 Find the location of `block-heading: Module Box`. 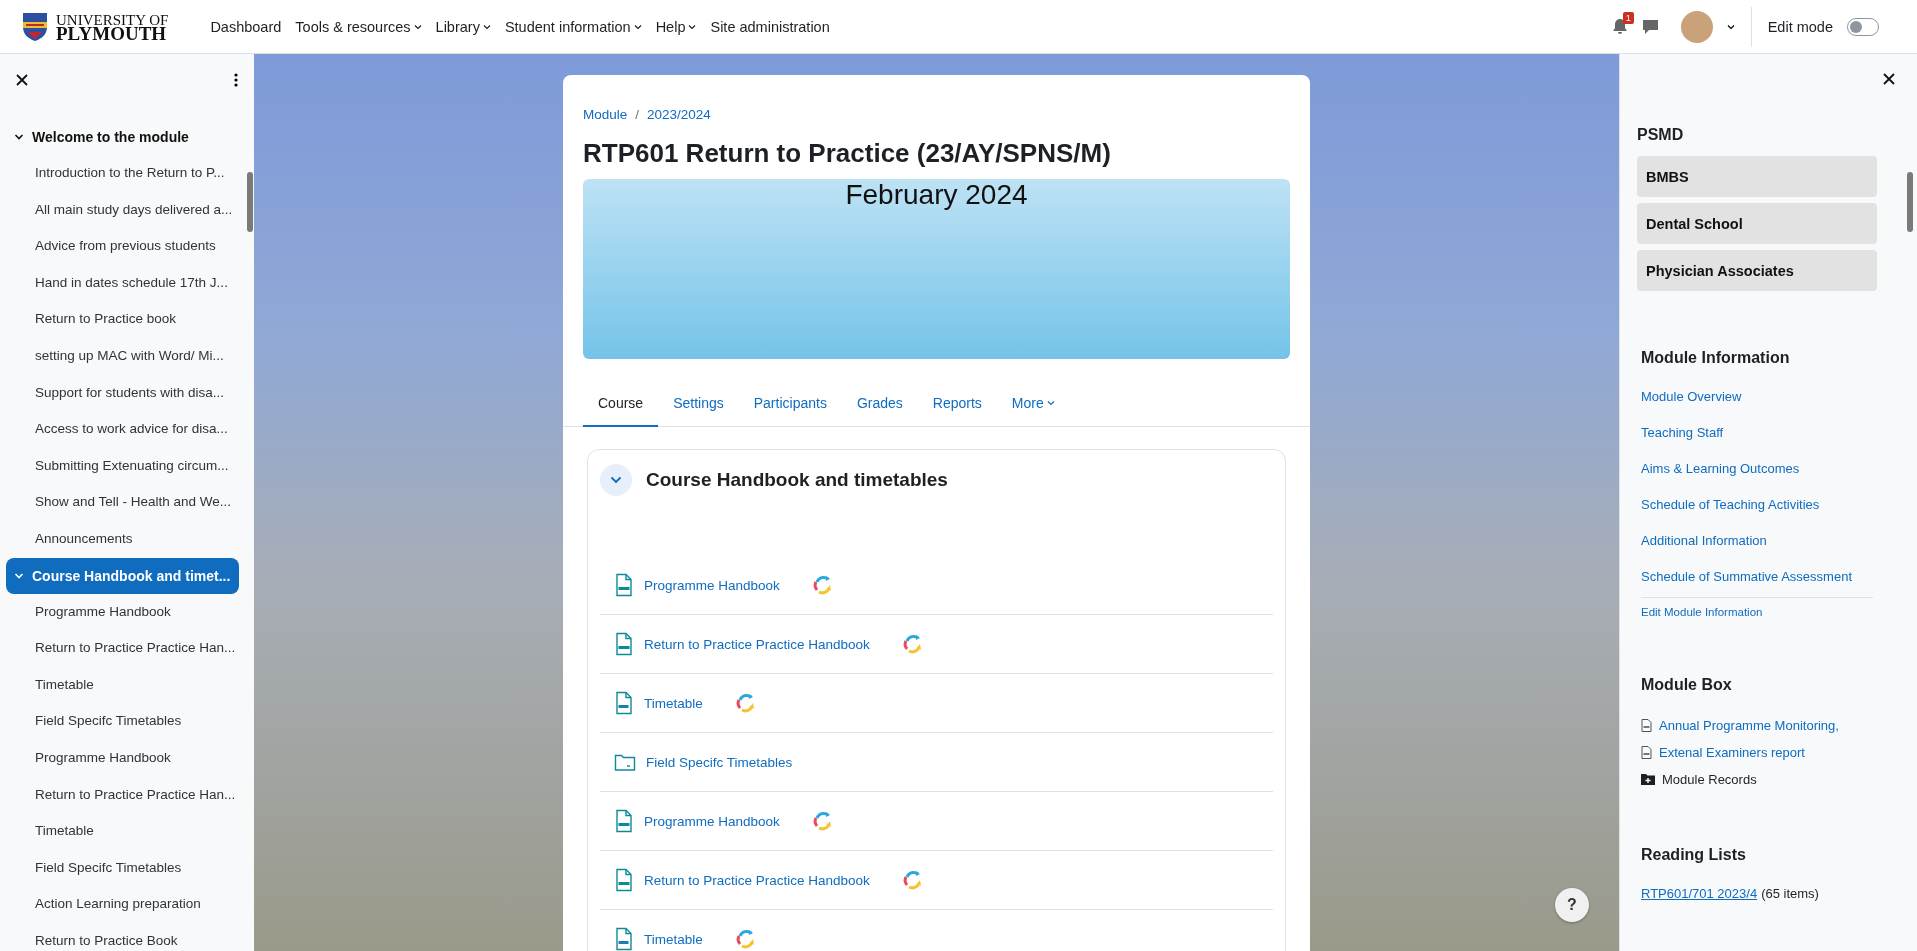

block-heading: Module Box is located at coordinates (1687, 685).